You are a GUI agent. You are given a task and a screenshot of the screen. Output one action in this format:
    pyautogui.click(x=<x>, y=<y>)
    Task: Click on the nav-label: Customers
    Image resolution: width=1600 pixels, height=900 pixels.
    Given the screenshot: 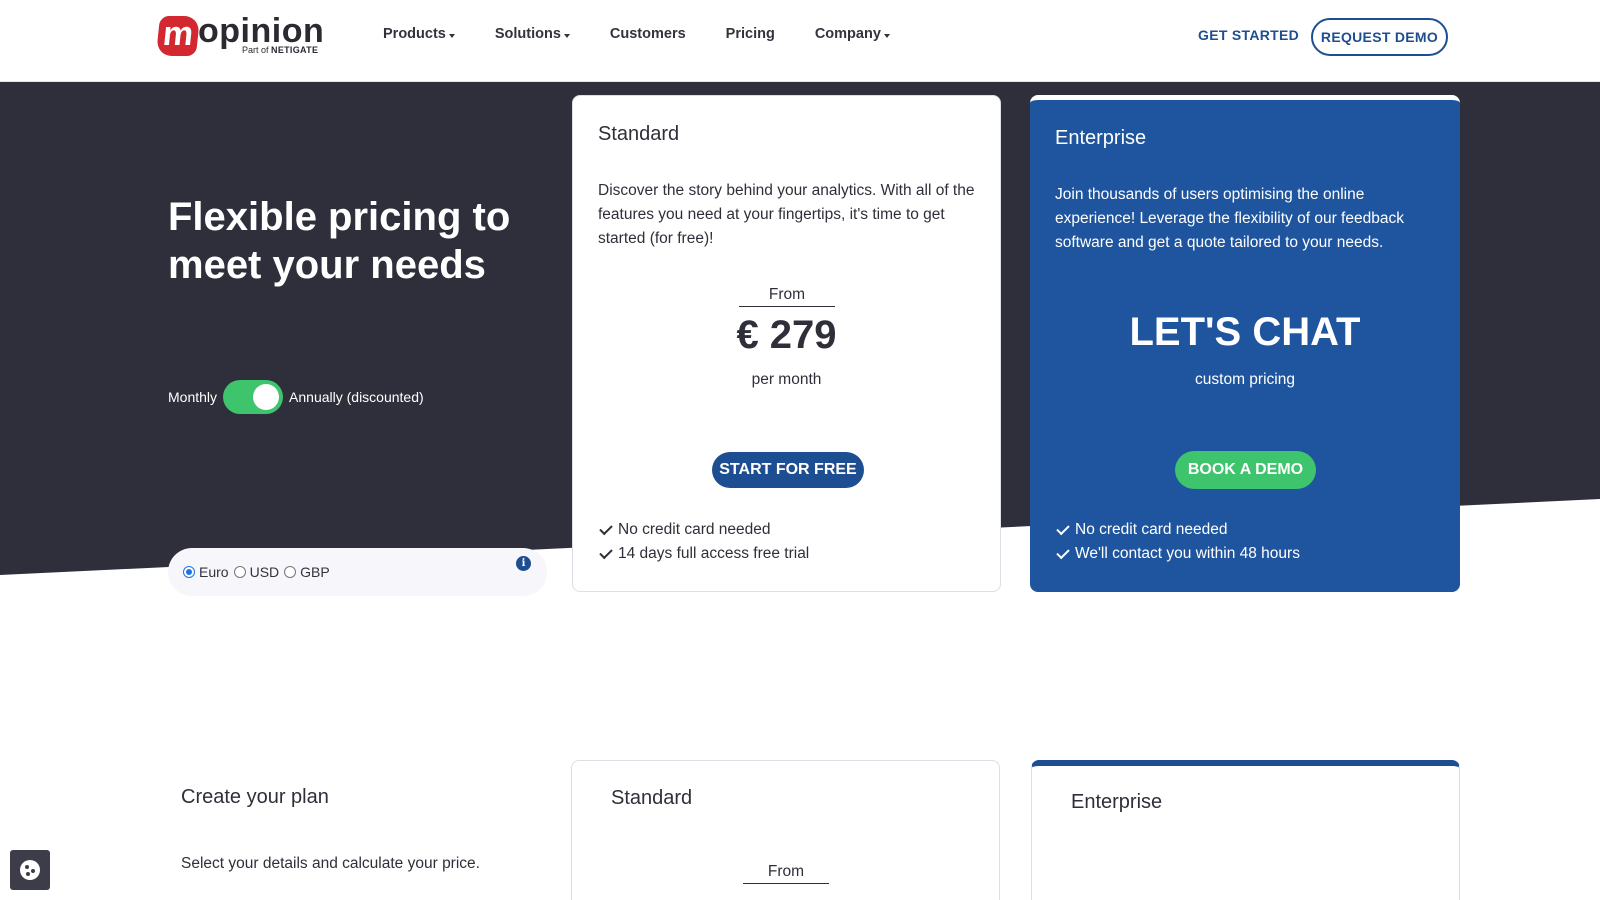 What is the action you would take?
    pyautogui.click(x=647, y=34)
    